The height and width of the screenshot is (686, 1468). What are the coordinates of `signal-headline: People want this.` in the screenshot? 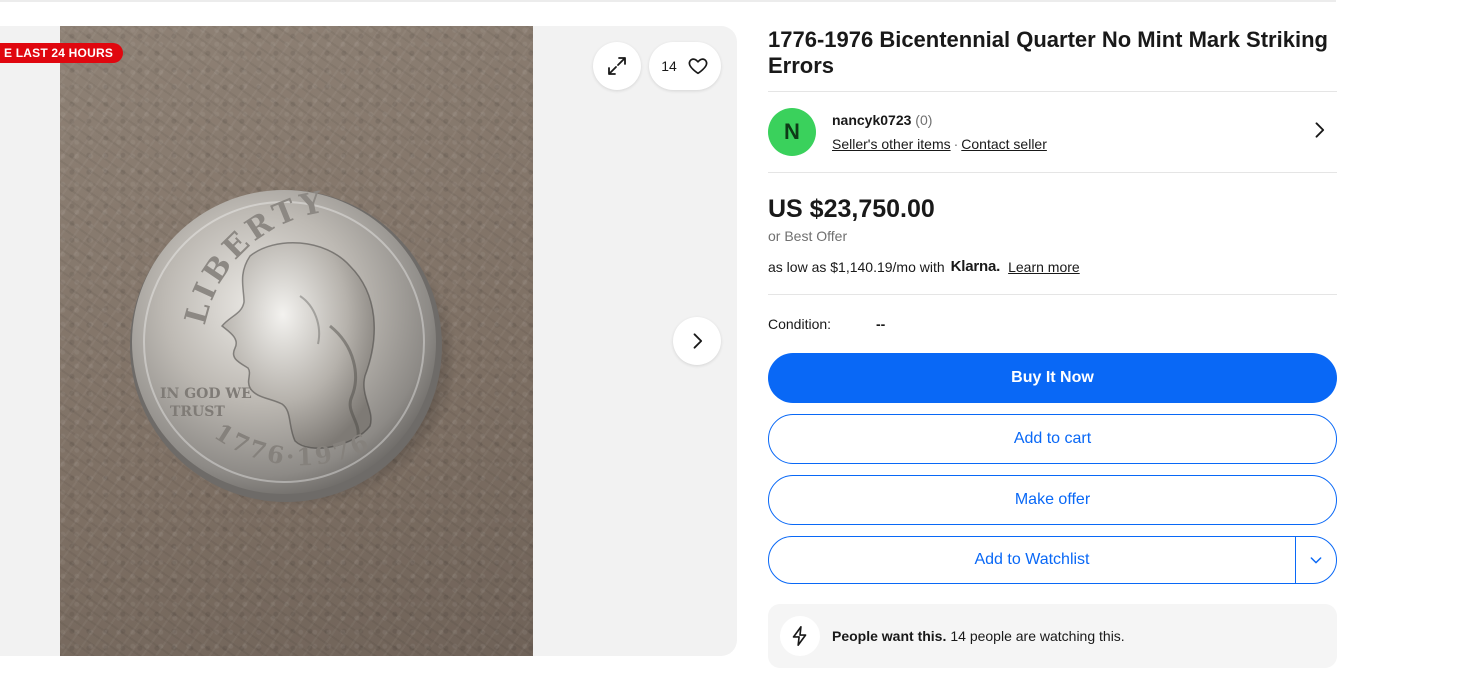 It's located at (889, 636).